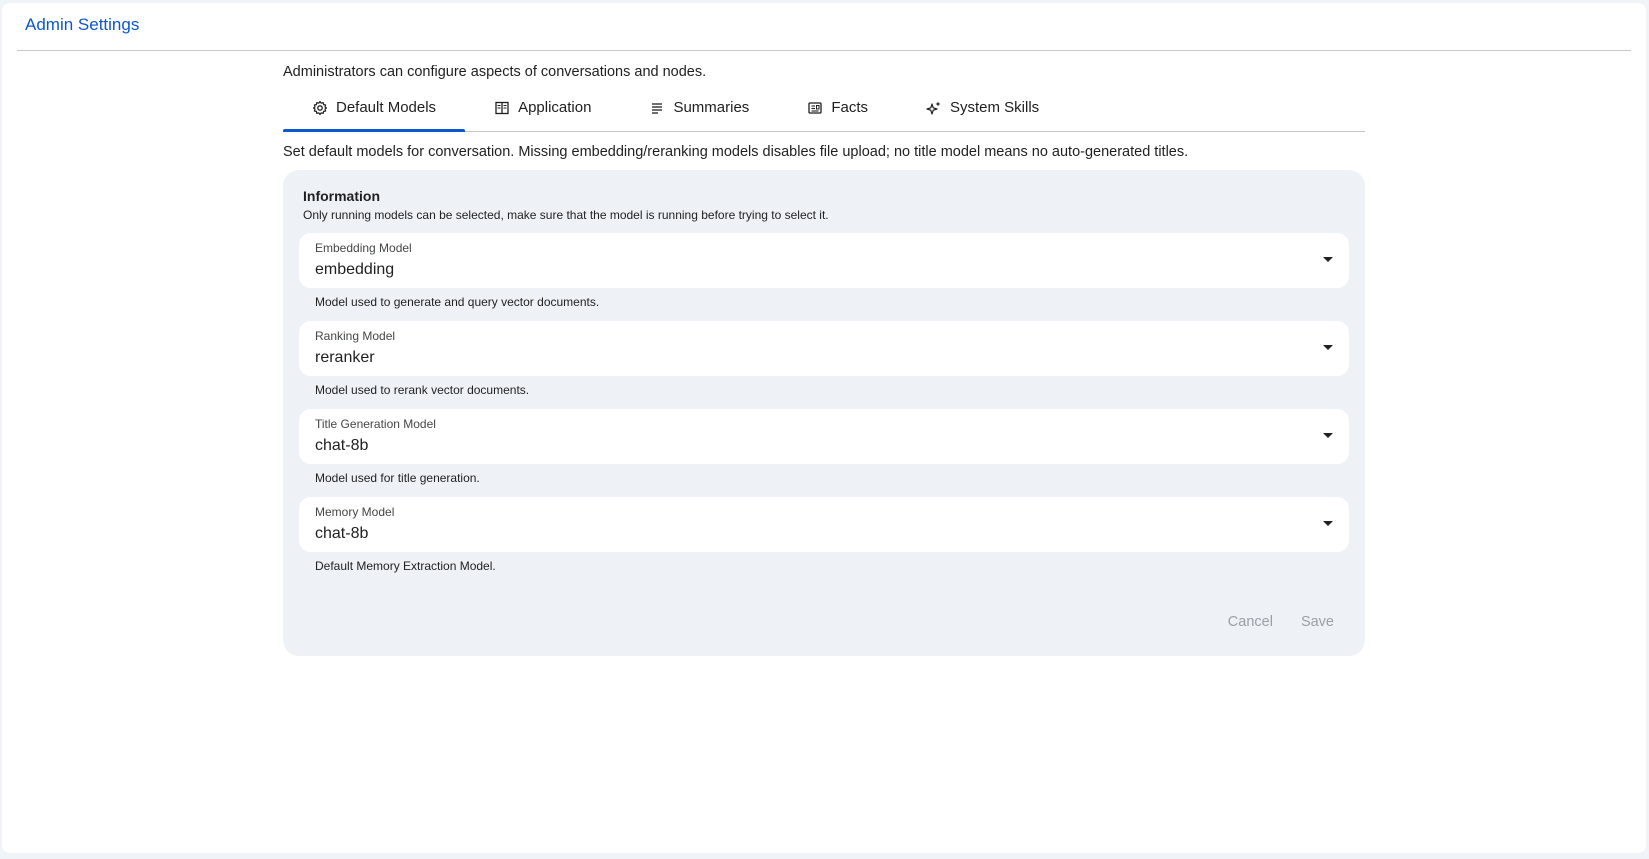 The height and width of the screenshot is (859, 1649). Describe the element at coordinates (355, 336) in the screenshot. I see `select-label: Ranking Model` at that location.